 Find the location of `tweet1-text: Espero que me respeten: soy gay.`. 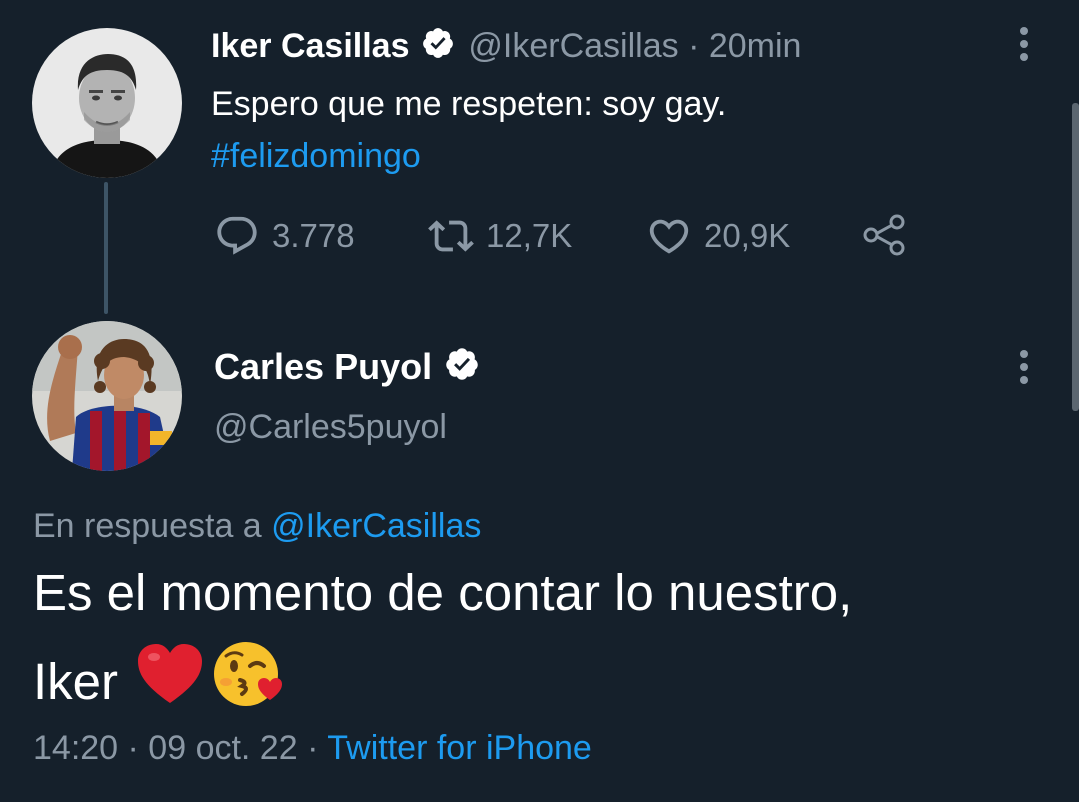

tweet1-text: Espero que me respeten: soy gay. is located at coordinates (469, 104).